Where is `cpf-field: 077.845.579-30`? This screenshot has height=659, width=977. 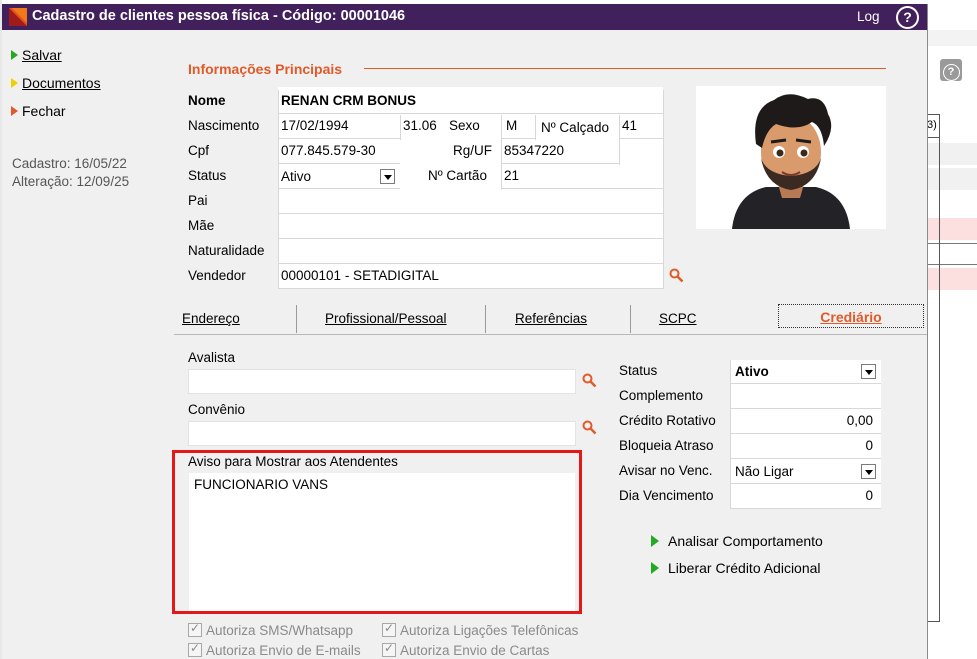 cpf-field: 077.845.579-30 is located at coordinates (339, 152).